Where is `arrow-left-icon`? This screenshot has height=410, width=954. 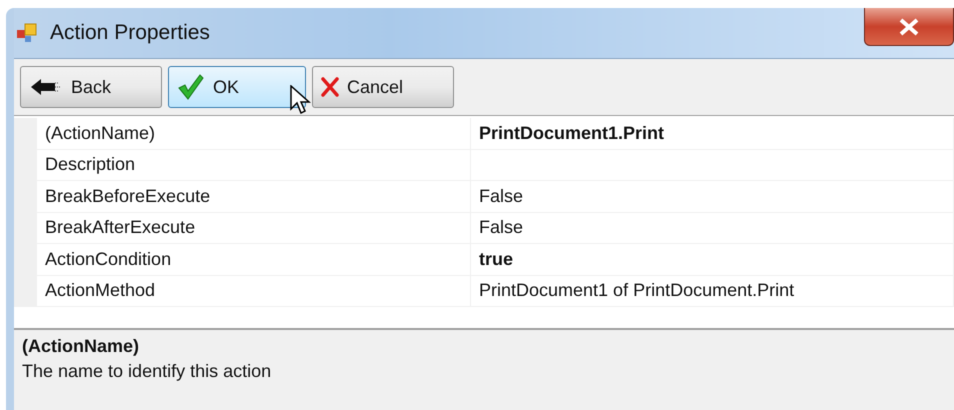 arrow-left-icon is located at coordinates (46, 87).